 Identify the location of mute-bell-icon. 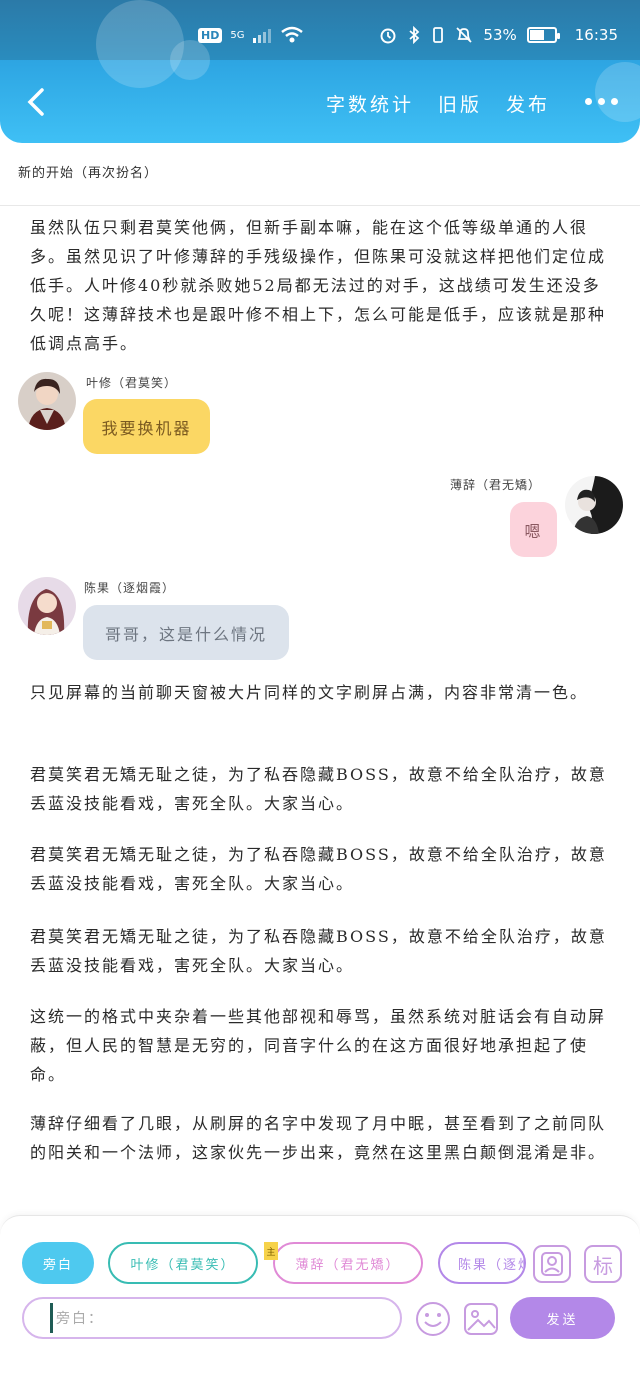
(464, 35).